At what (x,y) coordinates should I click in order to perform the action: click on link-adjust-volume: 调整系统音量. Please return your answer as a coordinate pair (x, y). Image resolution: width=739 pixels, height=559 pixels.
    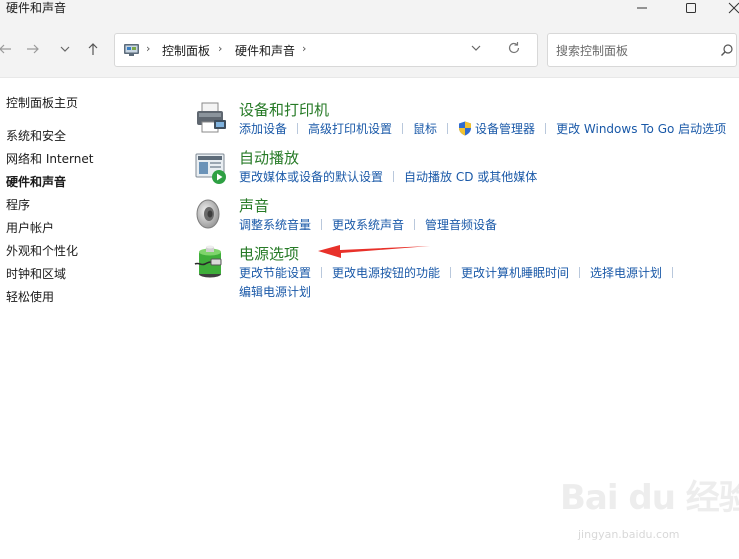
    Looking at the image, I should click on (275, 225).